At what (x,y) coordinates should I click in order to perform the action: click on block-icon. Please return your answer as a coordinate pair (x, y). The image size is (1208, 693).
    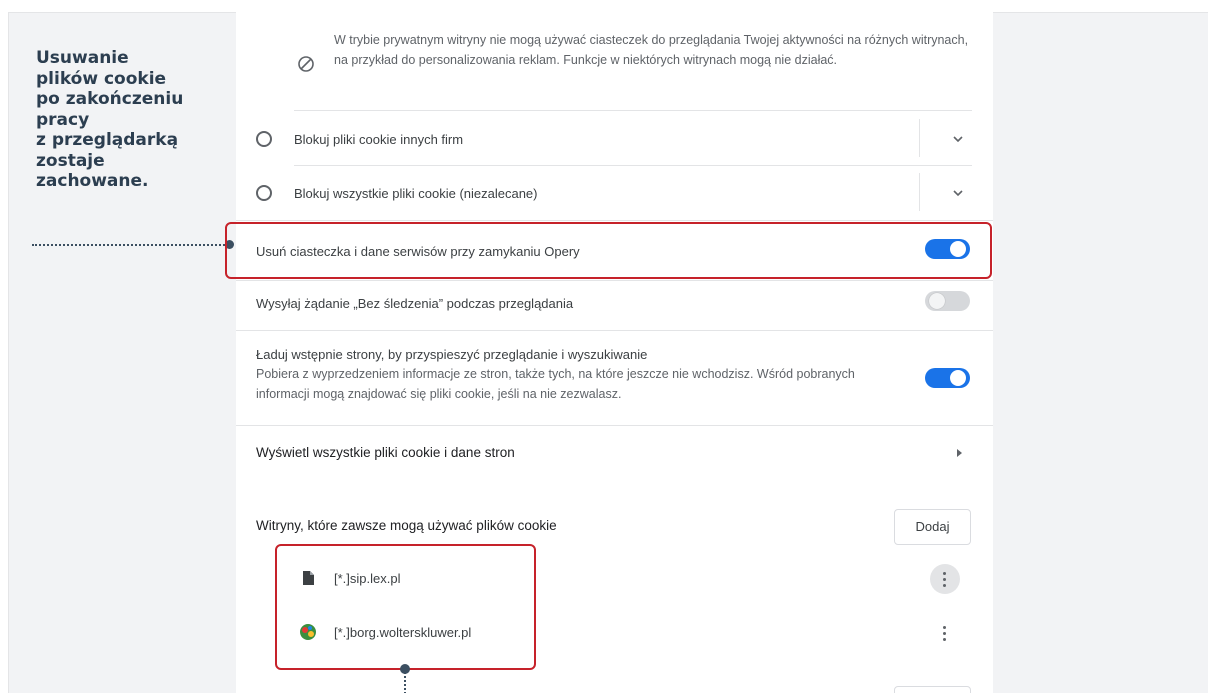
    Looking at the image, I should click on (306, 64).